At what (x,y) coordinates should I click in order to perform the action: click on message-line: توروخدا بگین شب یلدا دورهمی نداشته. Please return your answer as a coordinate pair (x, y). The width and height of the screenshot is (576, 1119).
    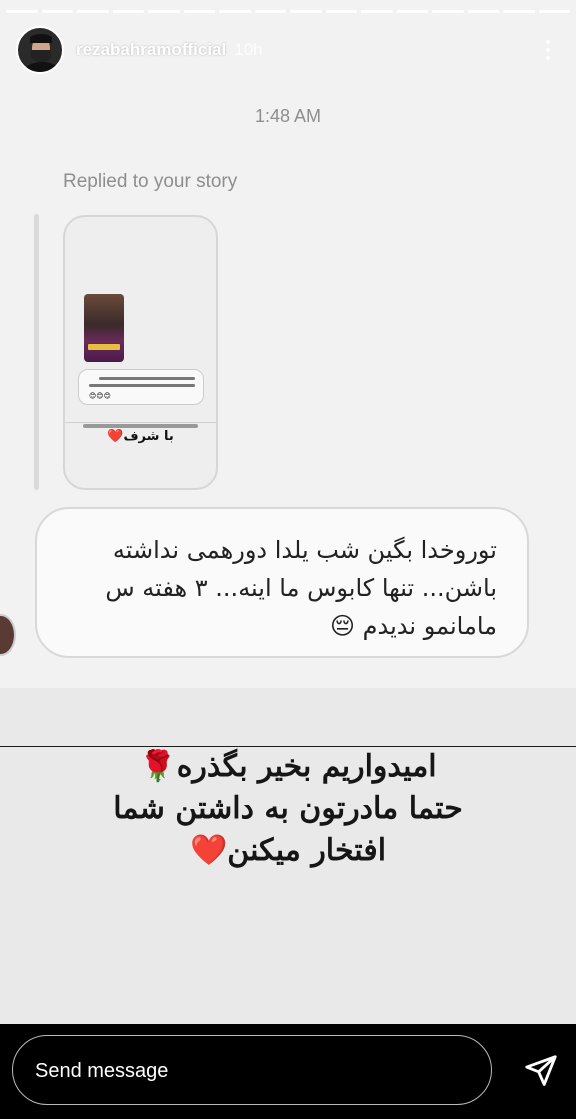
    Looking at the image, I should click on (304, 550).